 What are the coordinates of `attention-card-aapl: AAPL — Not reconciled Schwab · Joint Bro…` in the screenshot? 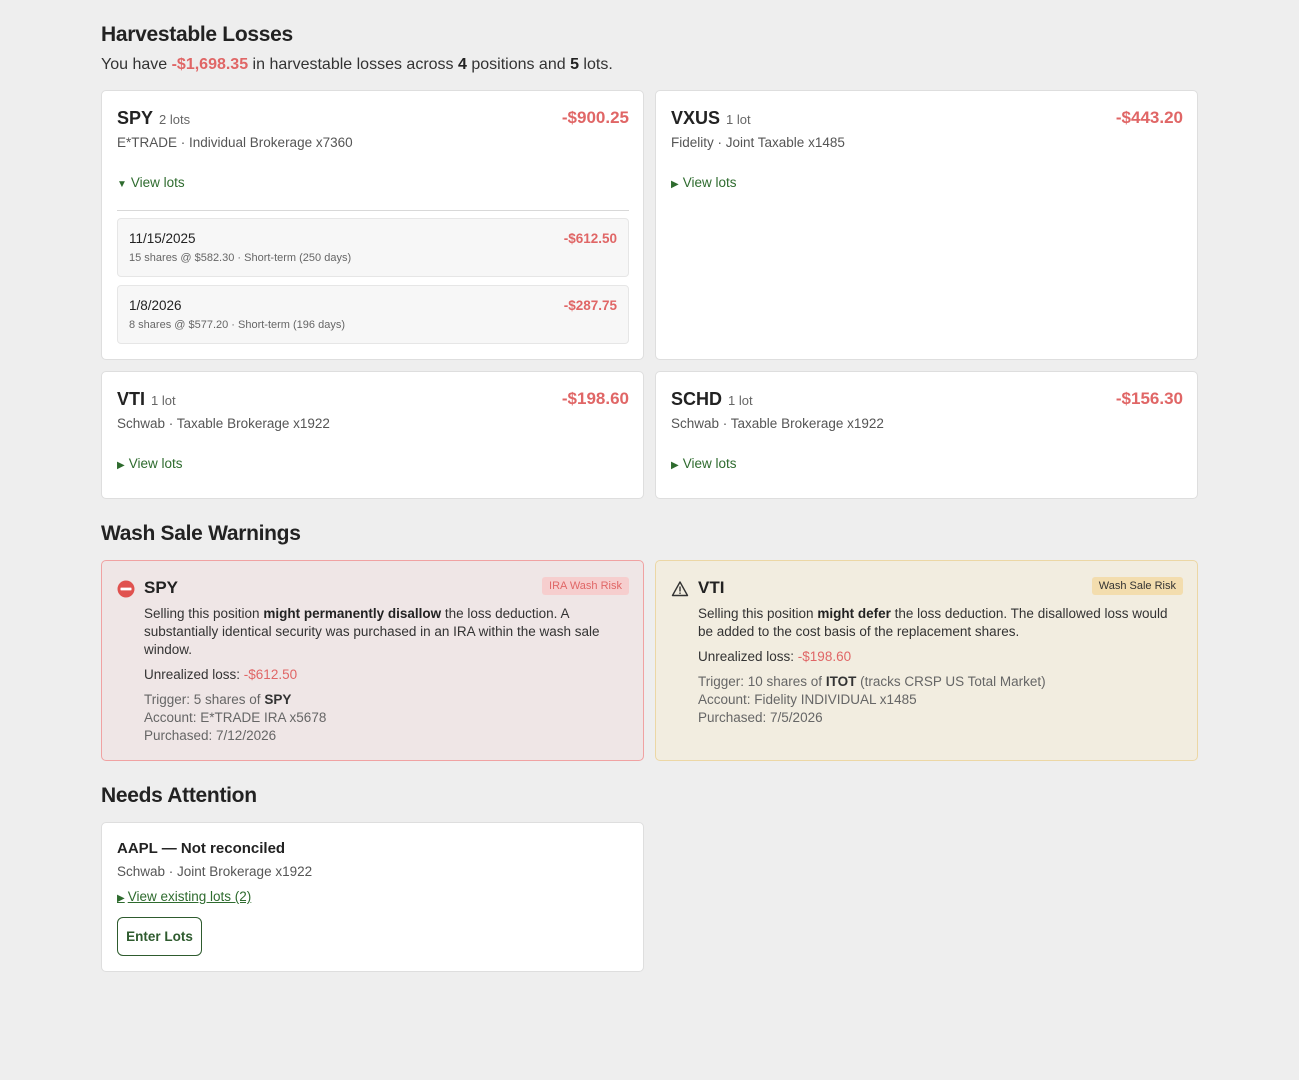 It's located at (372, 897).